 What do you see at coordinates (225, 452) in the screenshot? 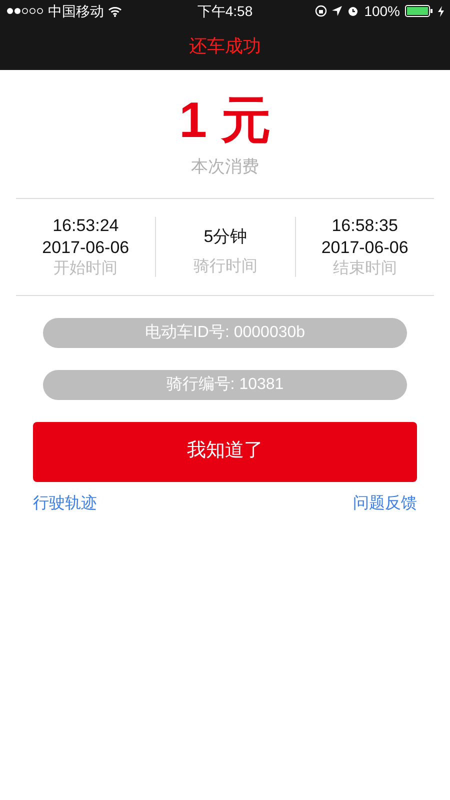
I see `confirm-button: 我知道了` at bounding box center [225, 452].